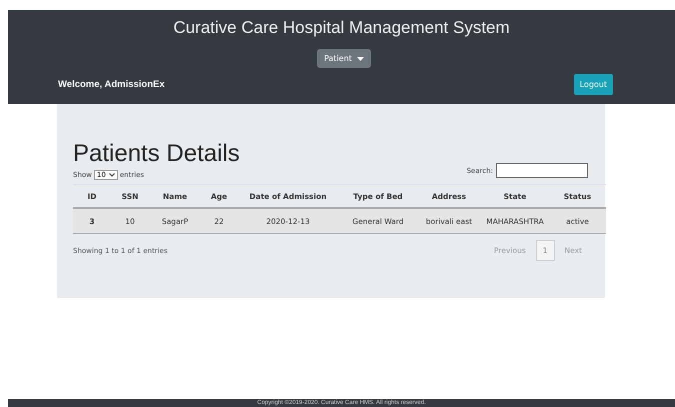 This screenshot has height=407, width=675. Describe the element at coordinates (157, 154) in the screenshot. I see `page-heading: Patients Details` at that location.